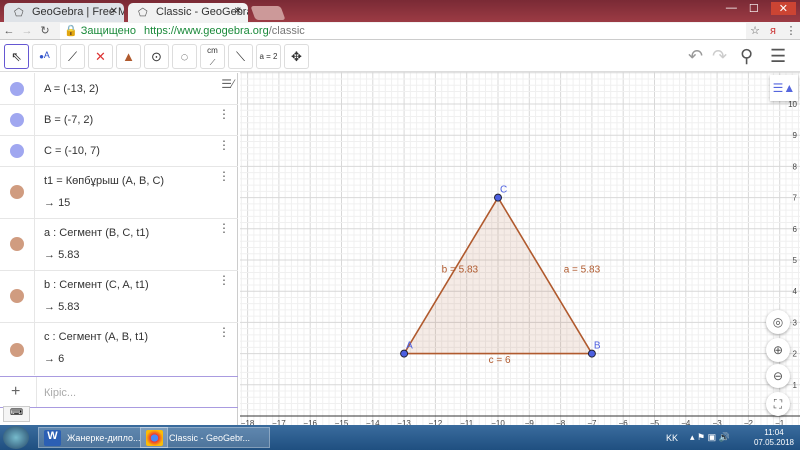 The width and height of the screenshot is (800, 450). Describe the element at coordinates (755, 30) in the screenshot. I see `bookmark-star-icon: ☆` at that location.